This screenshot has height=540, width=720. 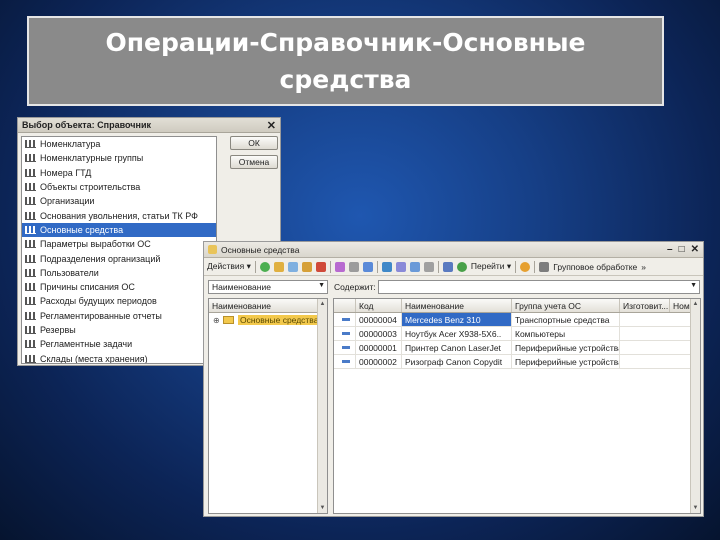 I want to click on maximize-icon: □, so click(x=682, y=249).